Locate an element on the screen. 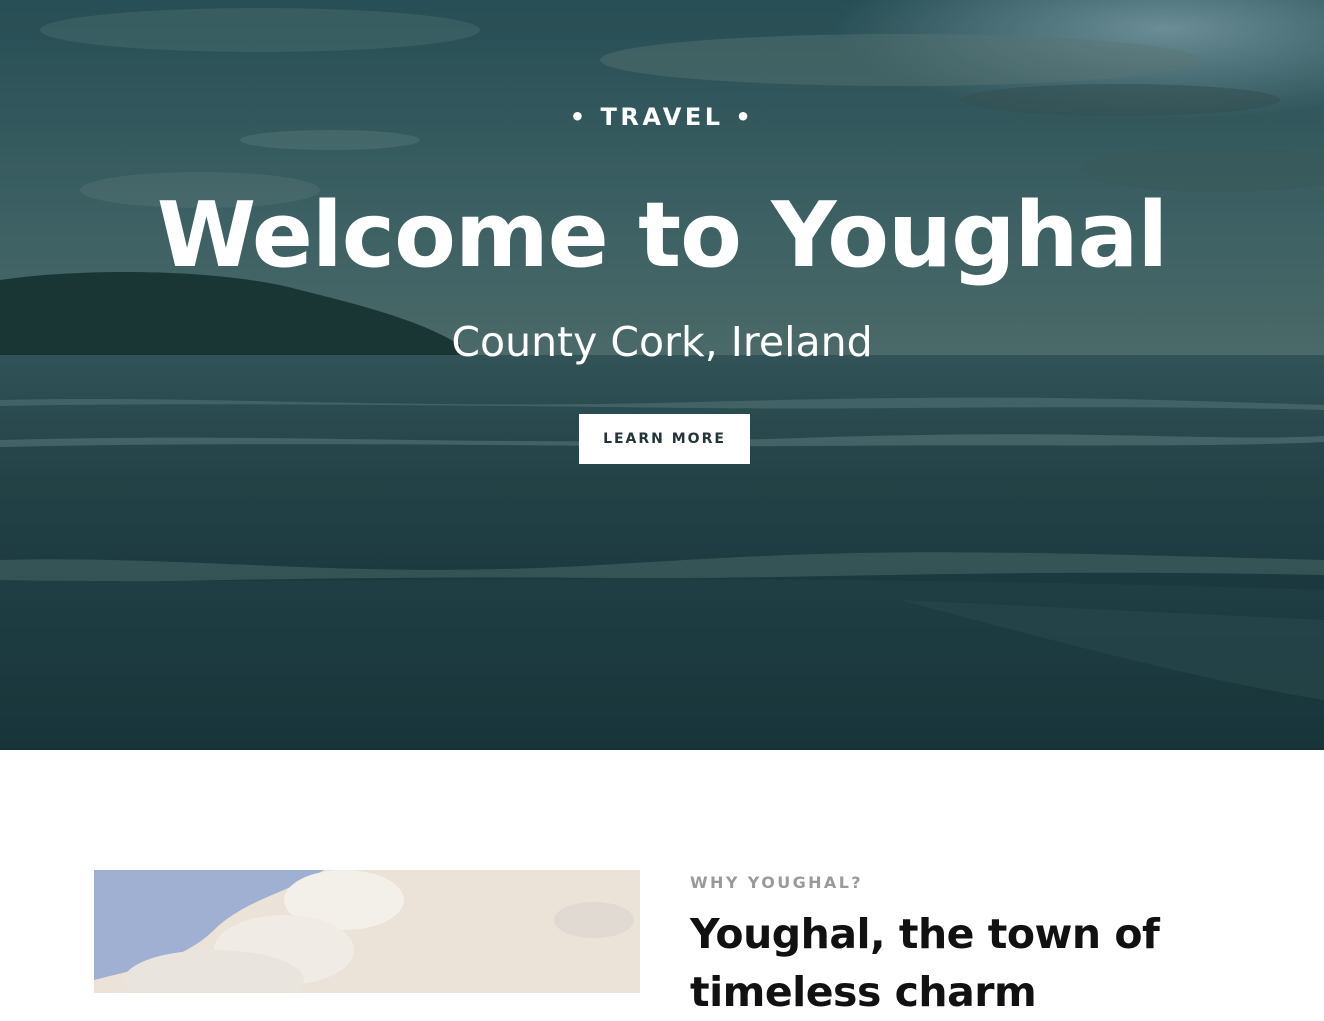  hero-title: Welcome to Youghal is located at coordinates (662, 235).